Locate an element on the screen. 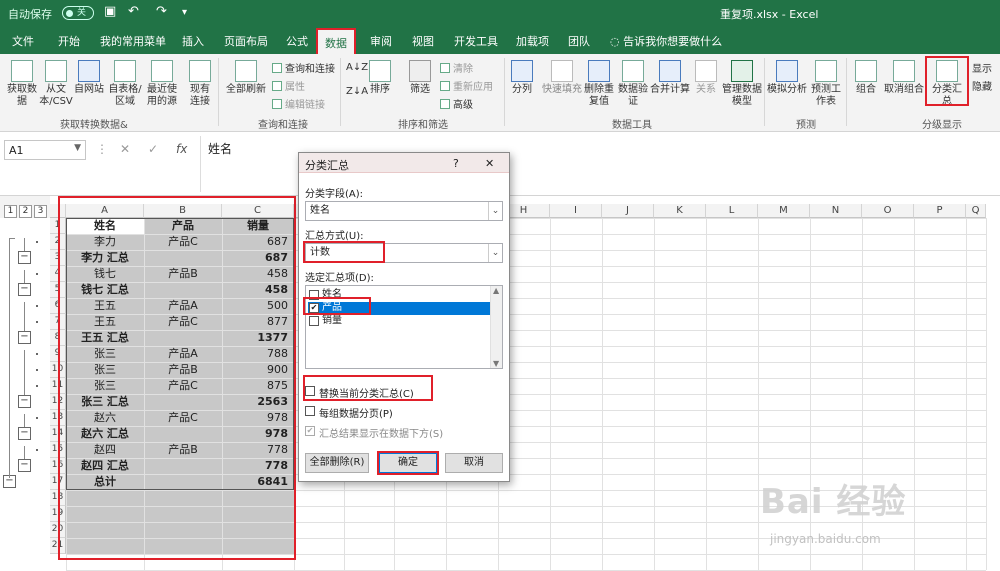 The height and width of the screenshot is (571, 1000). group-by-value: 姓名 is located at coordinates (320, 210).